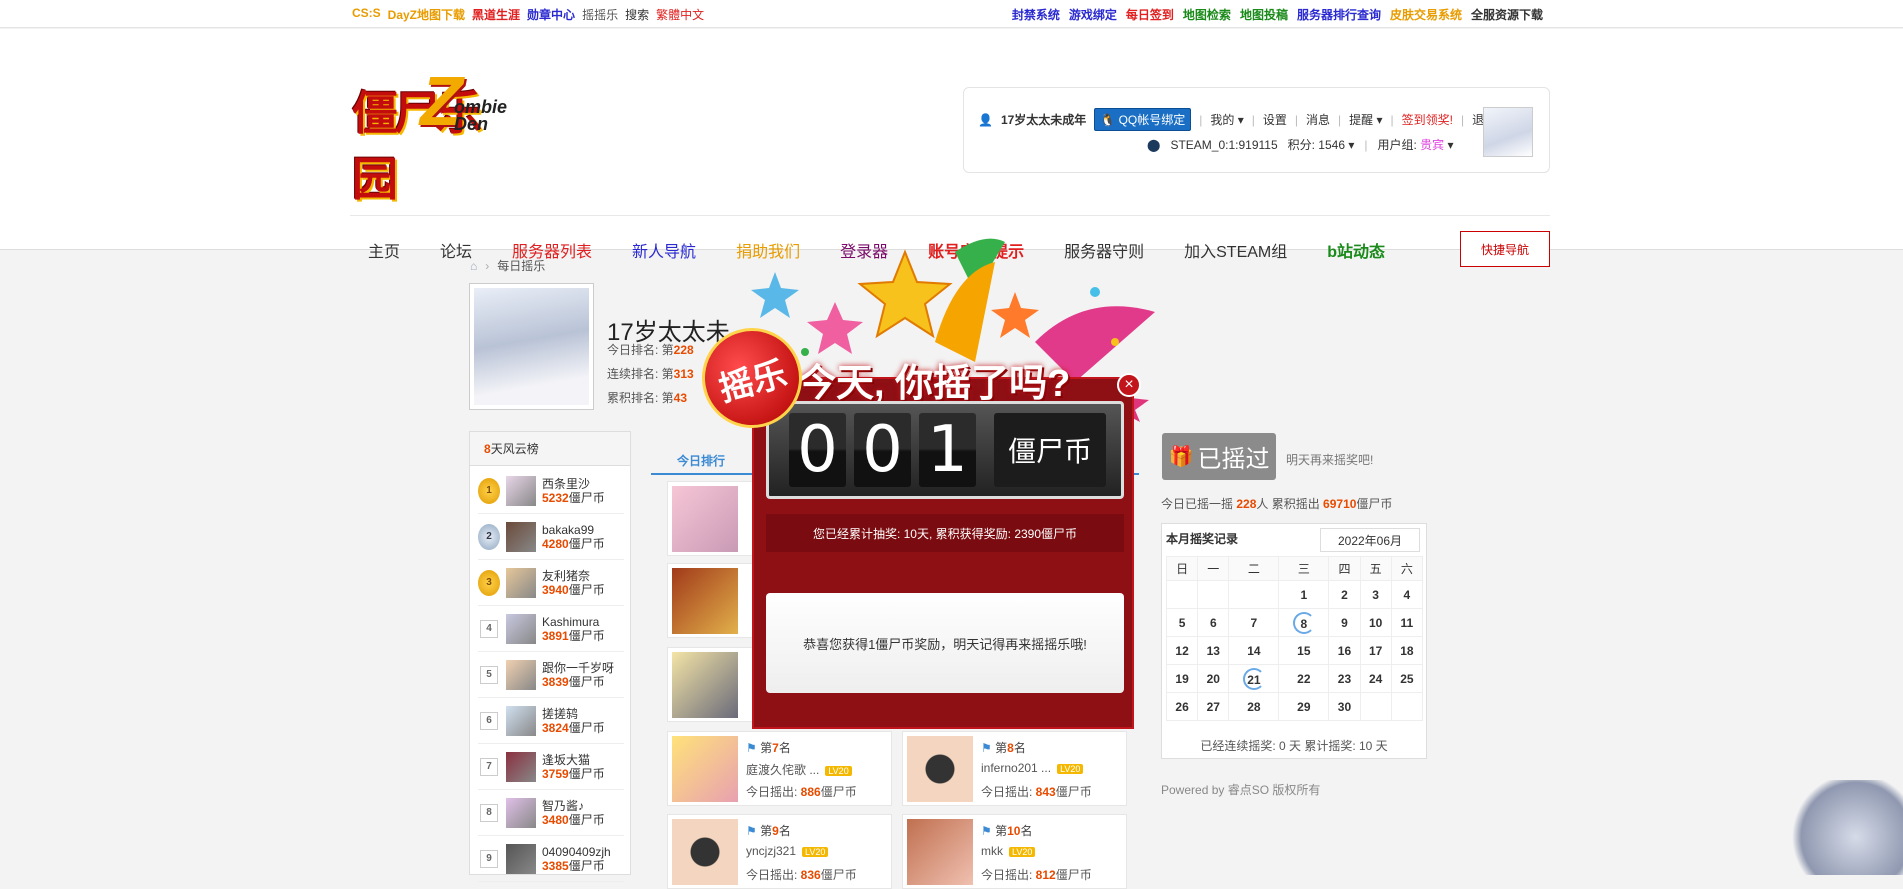 The image size is (1903, 889). Describe the element at coordinates (1375, 622) in the screenshot. I see `calendar-day: 10` at that location.